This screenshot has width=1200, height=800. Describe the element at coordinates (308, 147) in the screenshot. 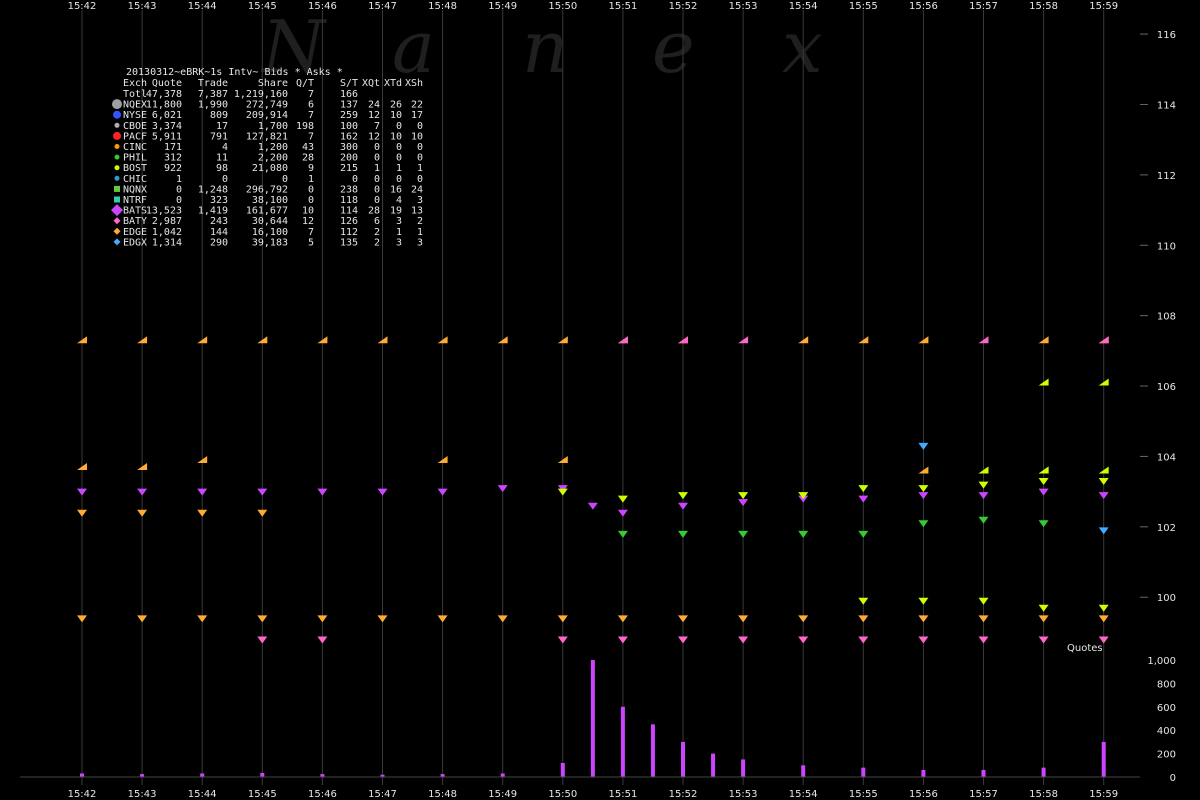

I see `stats-cell-qt: 43` at that location.